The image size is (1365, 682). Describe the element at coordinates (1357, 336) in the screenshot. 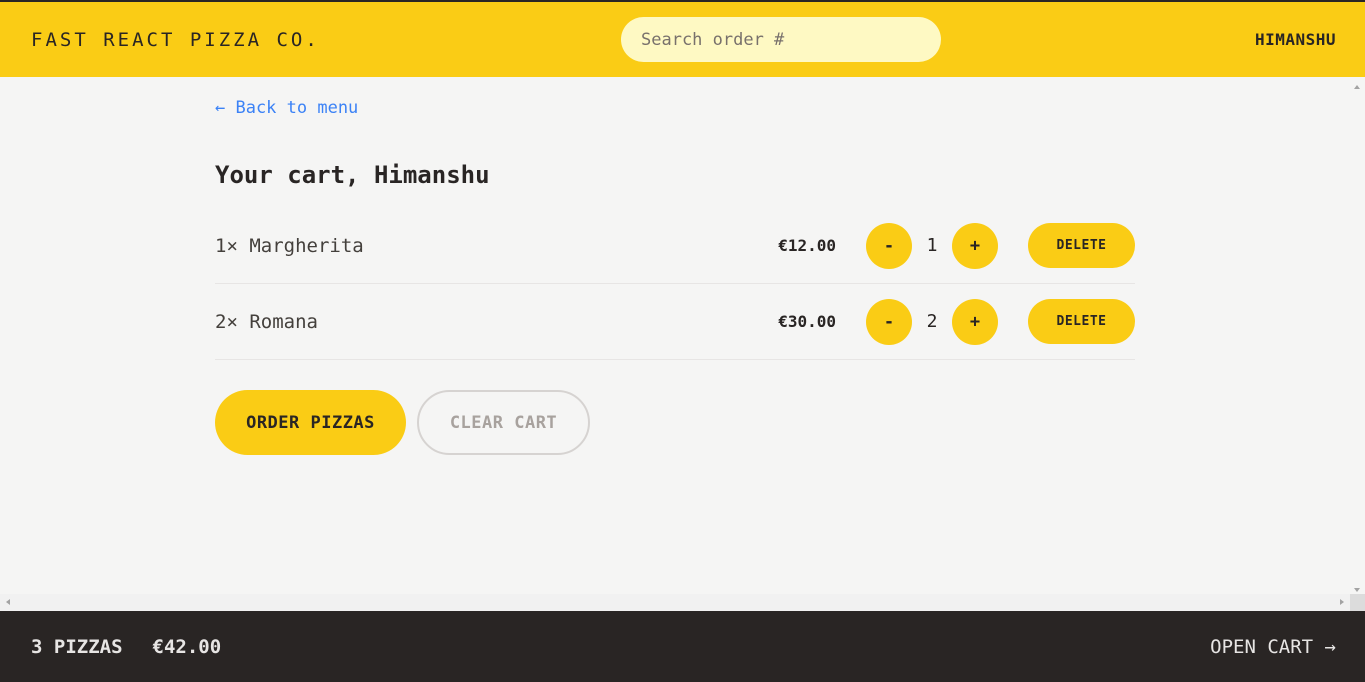

I see `vertical-scrollbar` at that location.